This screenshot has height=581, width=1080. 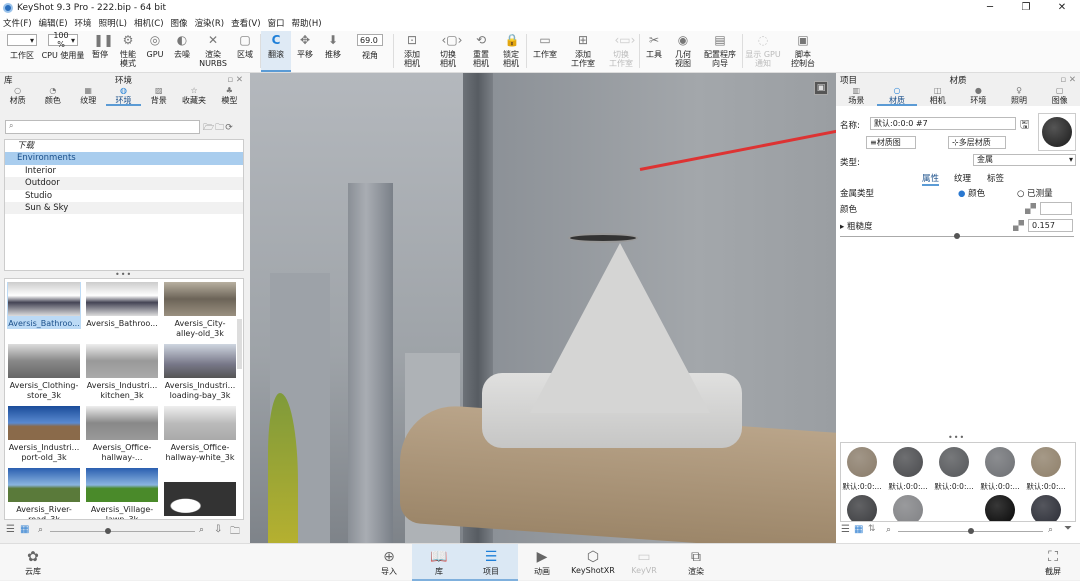 I want to click on folder-add-icon: 🗀, so click(x=220, y=128).